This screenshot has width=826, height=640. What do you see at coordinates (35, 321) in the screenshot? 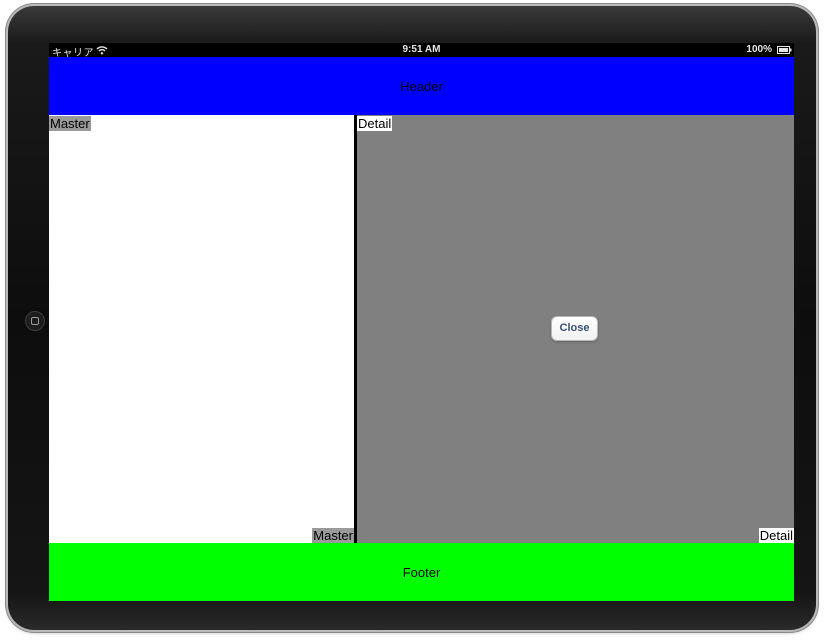
I see `home-button-icon` at bounding box center [35, 321].